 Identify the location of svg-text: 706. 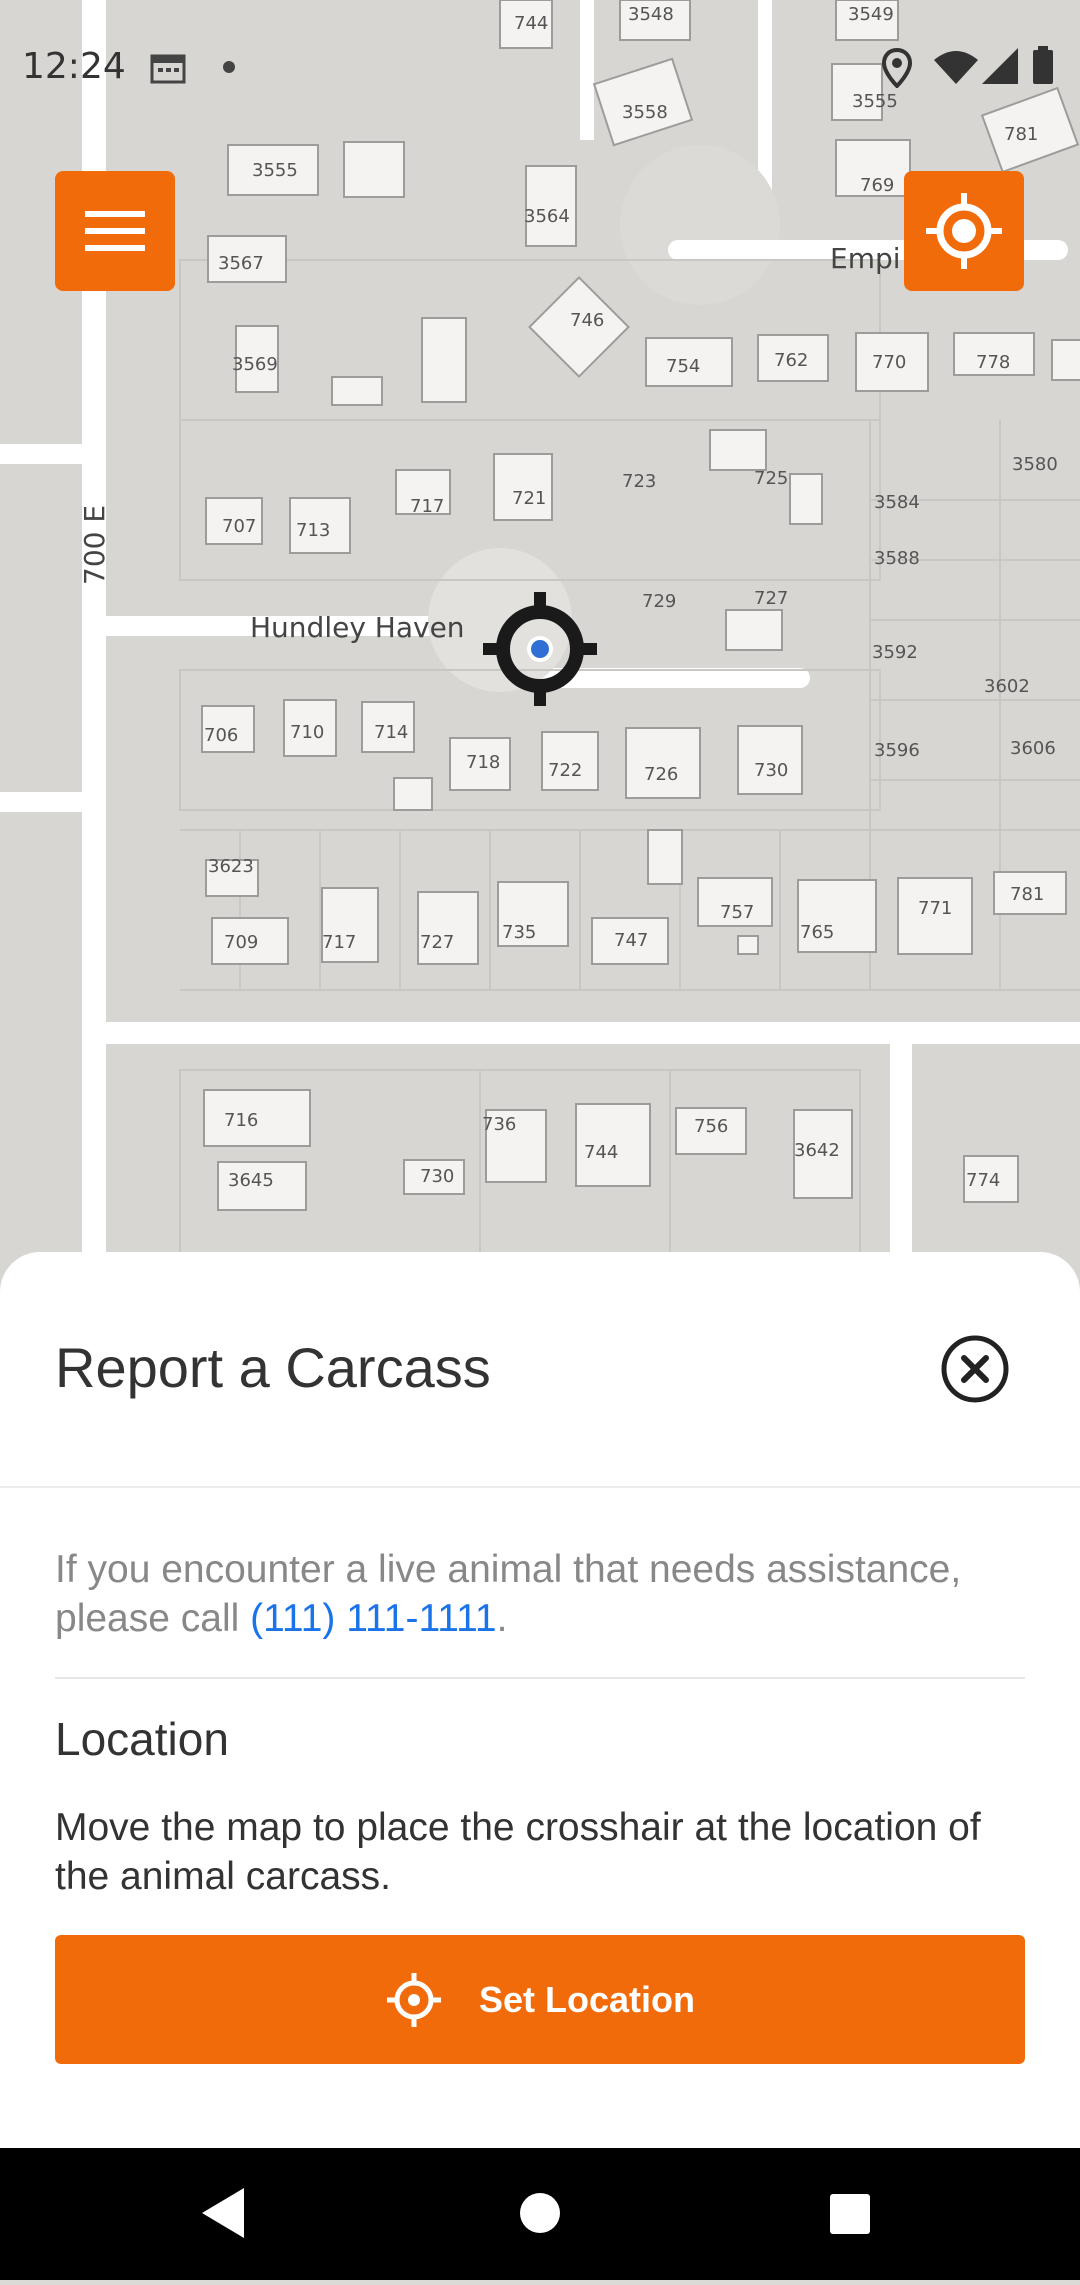
(221, 735).